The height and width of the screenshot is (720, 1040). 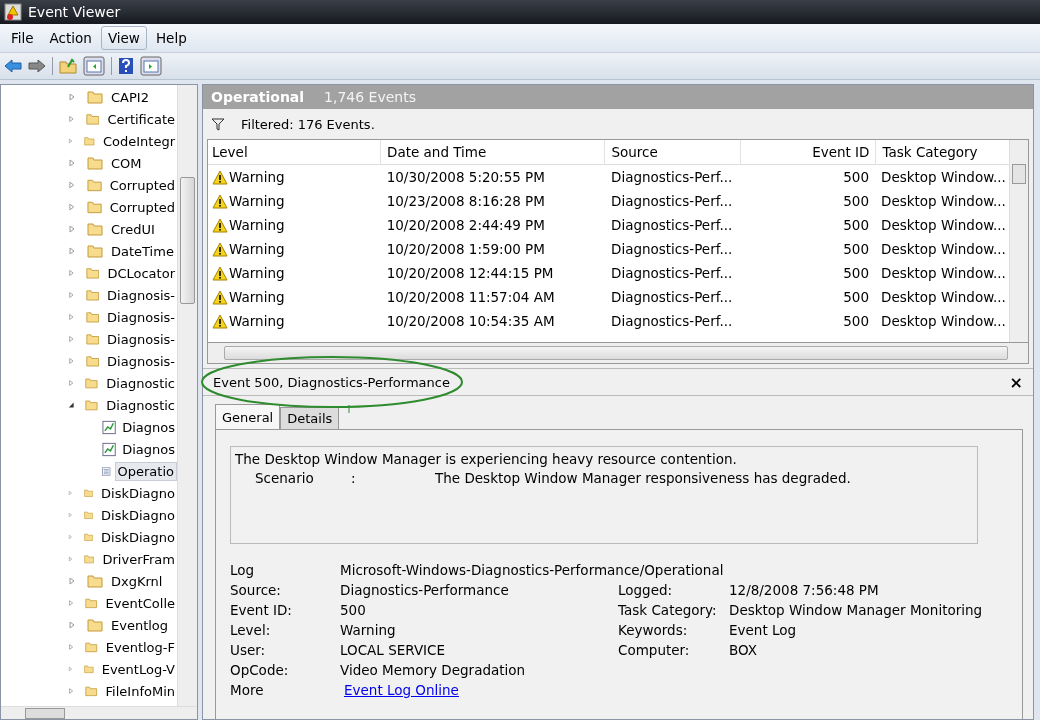 I want to click on column-header: Task Category, so click(x=942, y=152).